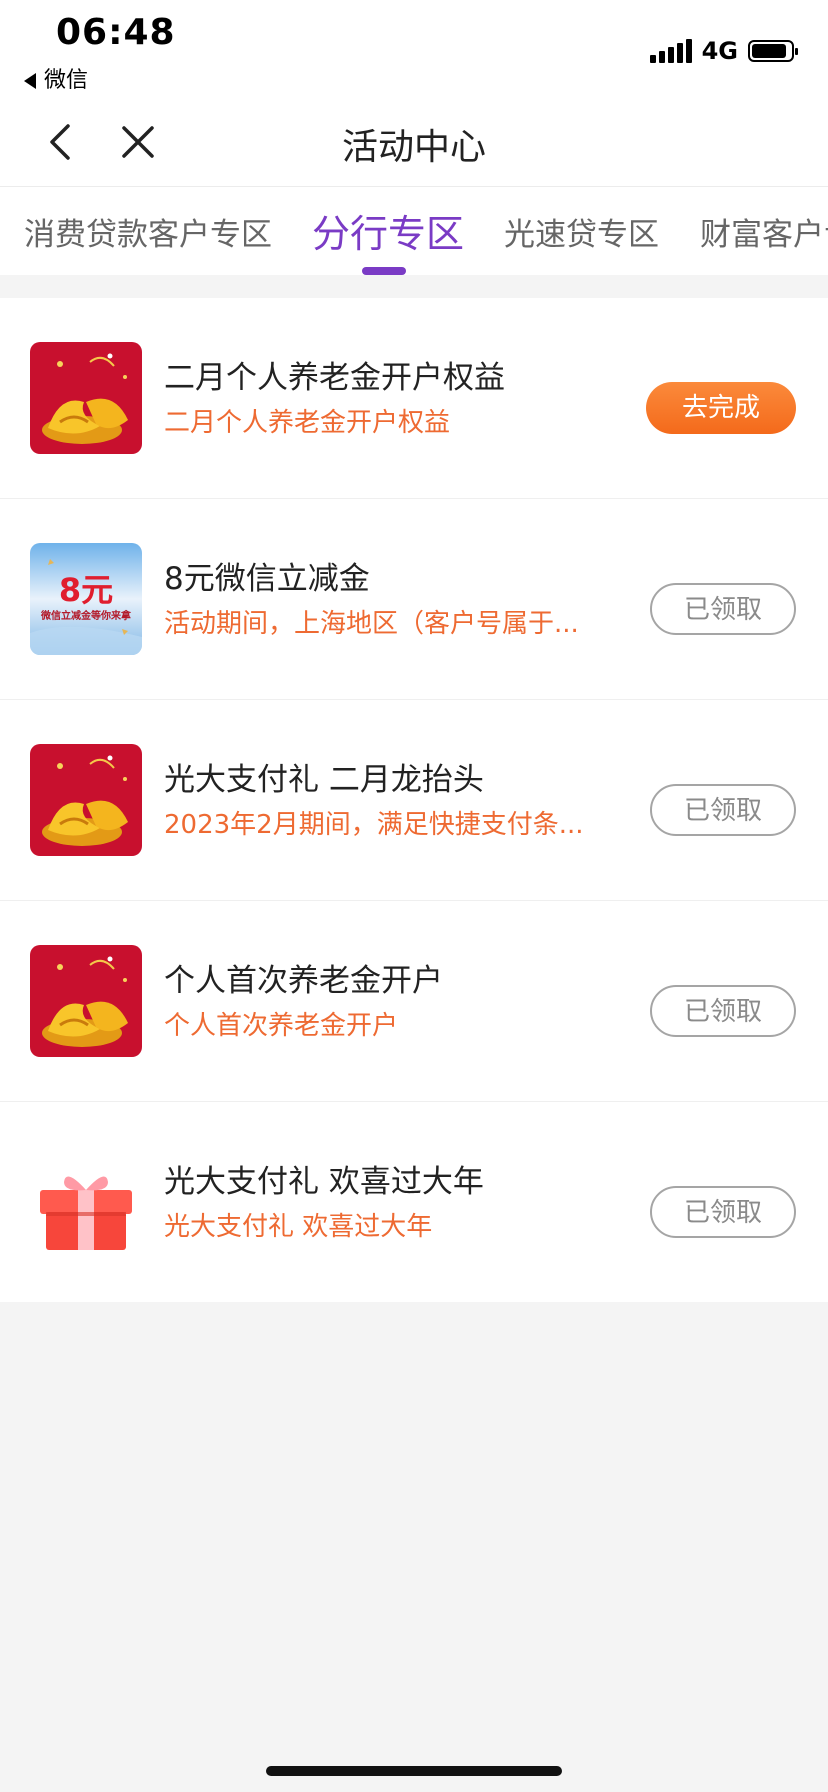 This screenshot has width=828, height=1792. Describe the element at coordinates (414, 1202) in the screenshot. I see `list-item: 光大支付礼 欢喜过大年 光大支付礼 欢喜过大年 已领取` at that location.